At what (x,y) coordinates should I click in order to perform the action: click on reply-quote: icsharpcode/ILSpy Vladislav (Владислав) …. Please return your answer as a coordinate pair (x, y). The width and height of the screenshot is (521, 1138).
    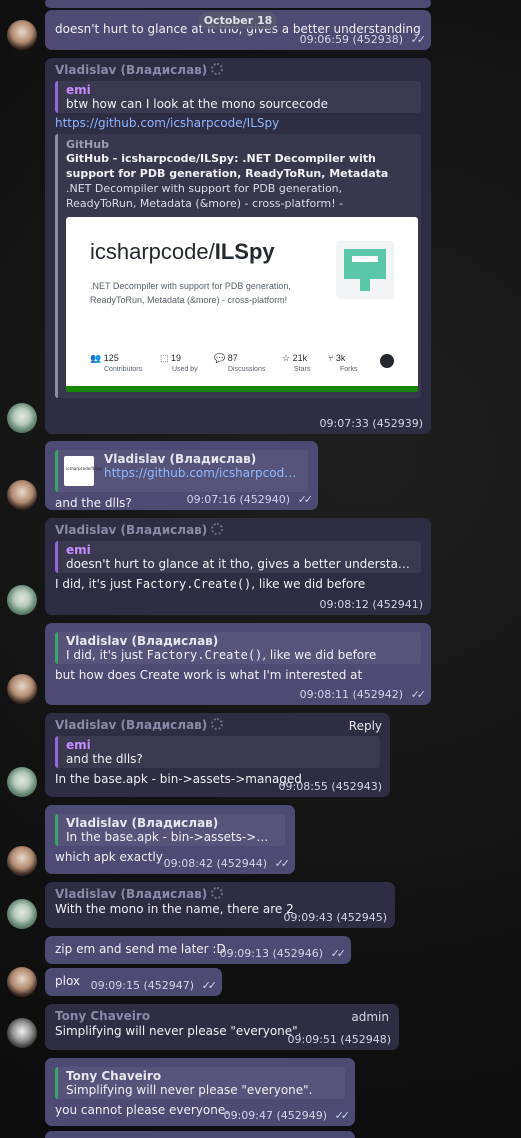
    Looking at the image, I should click on (181, 471).